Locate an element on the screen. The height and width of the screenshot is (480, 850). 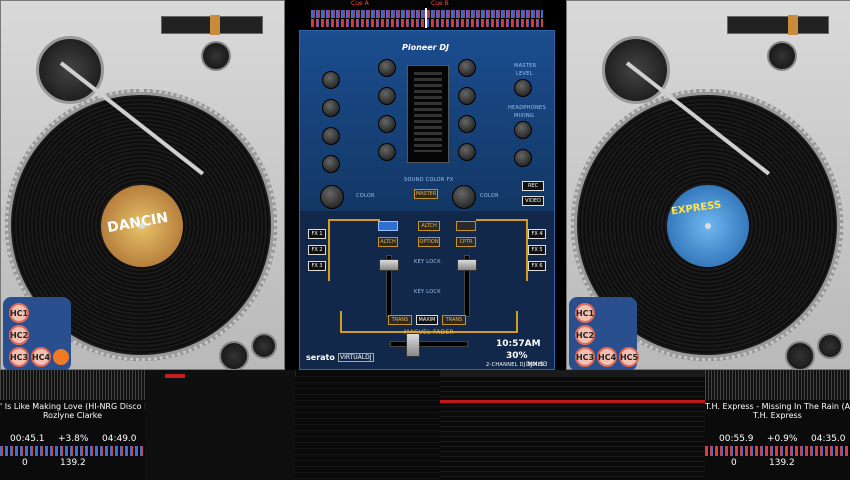
right-track-title: T.H. Express - Missing In The Rain (Atta is located at coordinates (777, 406).